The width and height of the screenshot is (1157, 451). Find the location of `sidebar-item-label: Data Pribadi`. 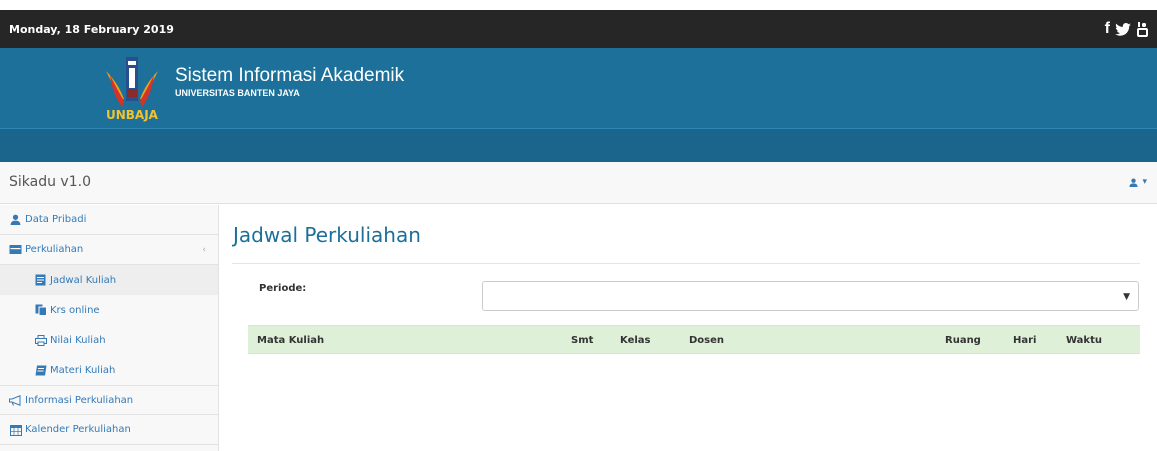

sidebar-item-label: Data Pribadi is located at coordinates (56, 219).